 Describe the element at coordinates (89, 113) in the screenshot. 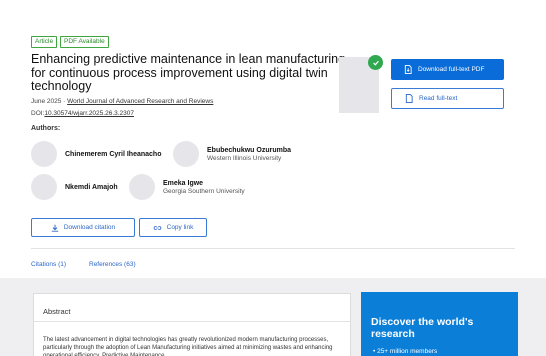

I see `doi-link: 10.30574/wjarr.2025.26.3.2307` at that location.